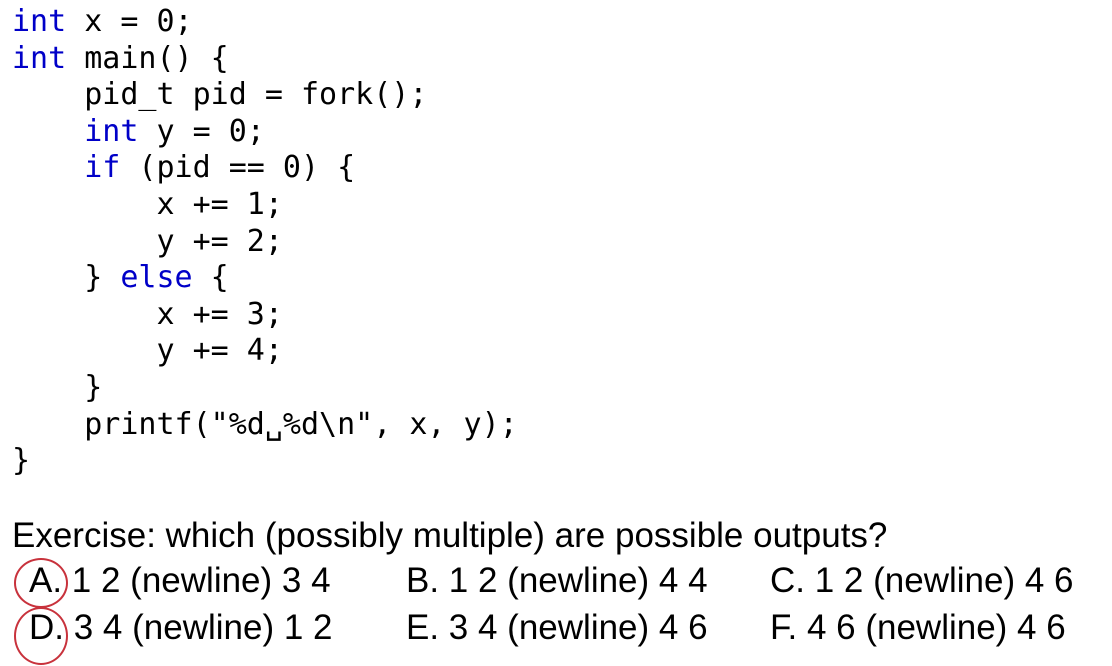  I want to click on option-text: 4 6 (newline) 4 6, so click(931, 627).